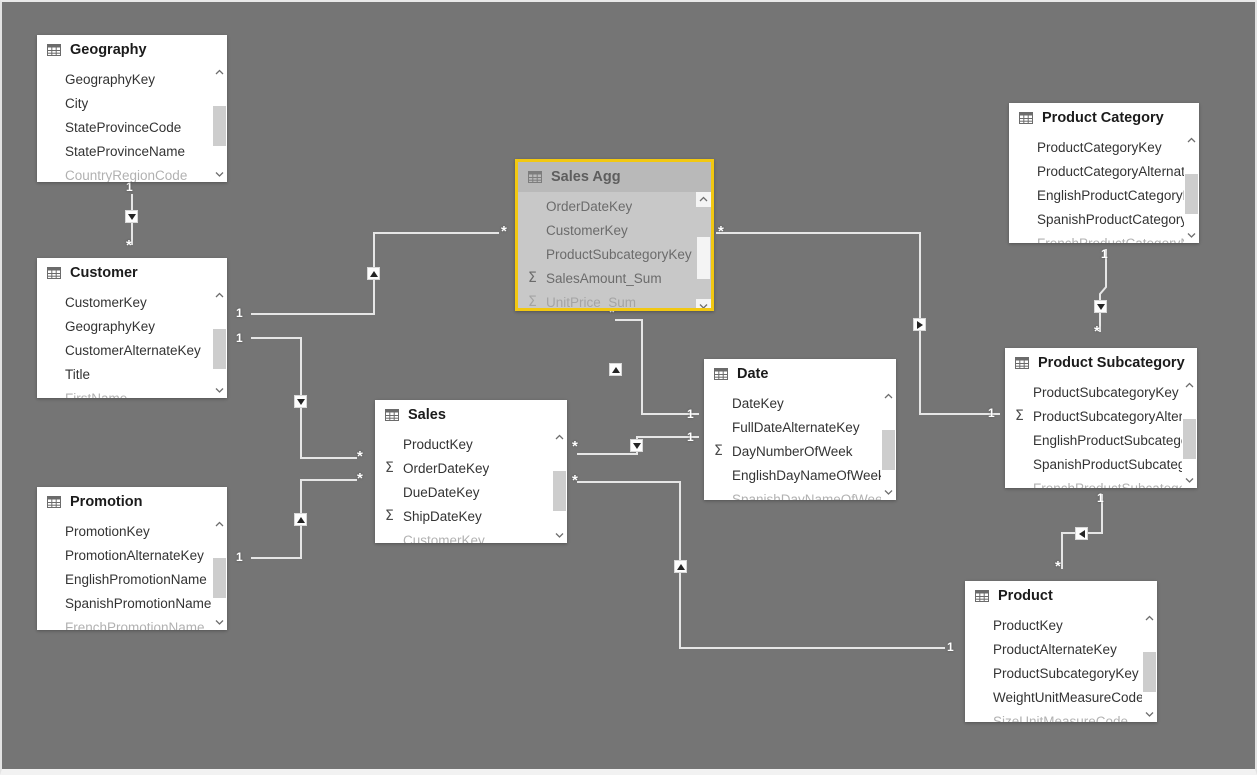  What do you see at coordinates (1061, 596) in the screenshot?
I see `table-header: Product` at bounding box center [1061, 596].